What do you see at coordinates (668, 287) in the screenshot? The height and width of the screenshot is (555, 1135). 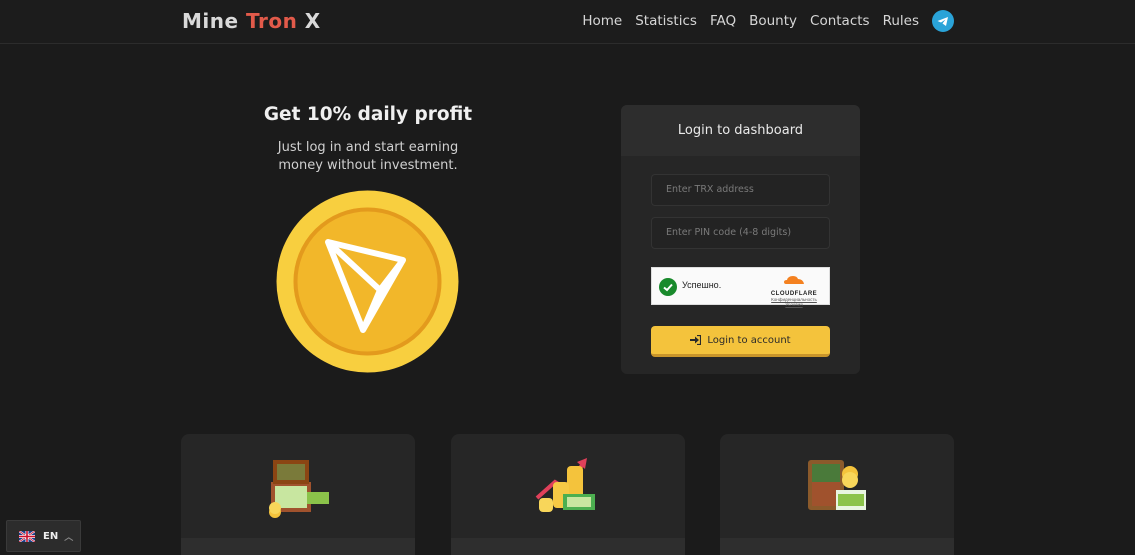 I see `check-icon` at bounding box center [668, 287].